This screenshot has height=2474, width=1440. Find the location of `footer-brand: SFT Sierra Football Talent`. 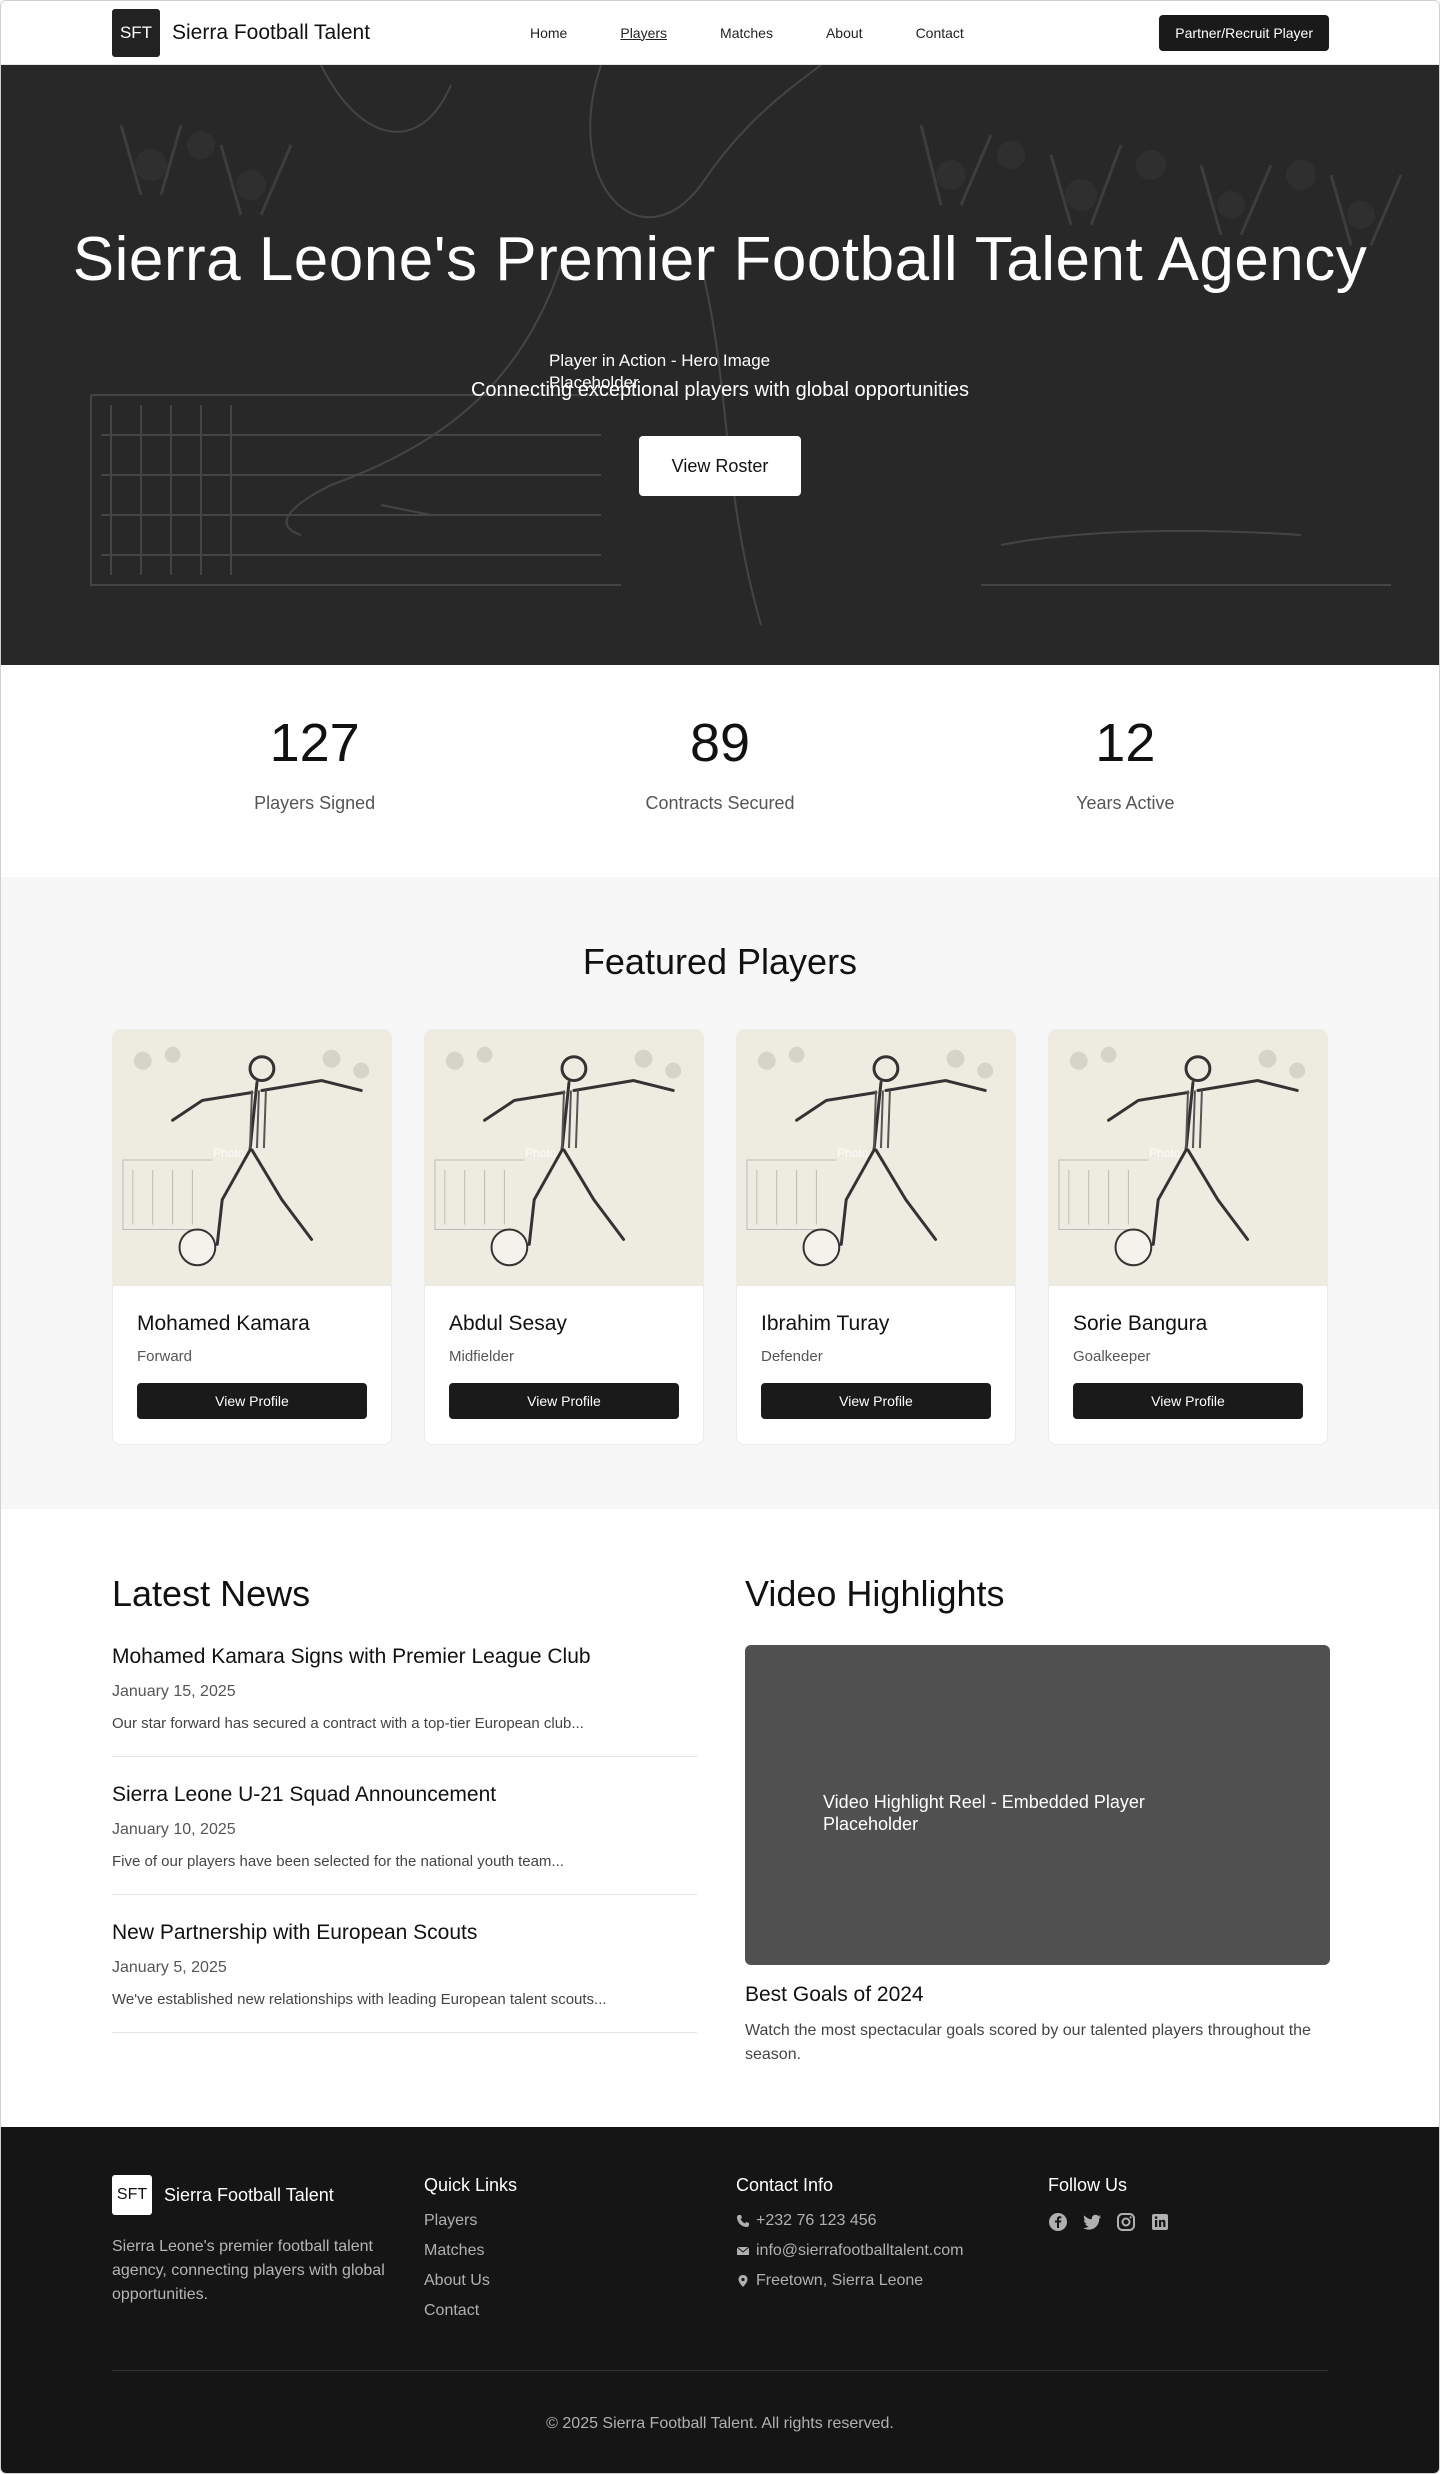

footer-brand: SFT Sierra Football Talent is located at coordinates (262, 2195).